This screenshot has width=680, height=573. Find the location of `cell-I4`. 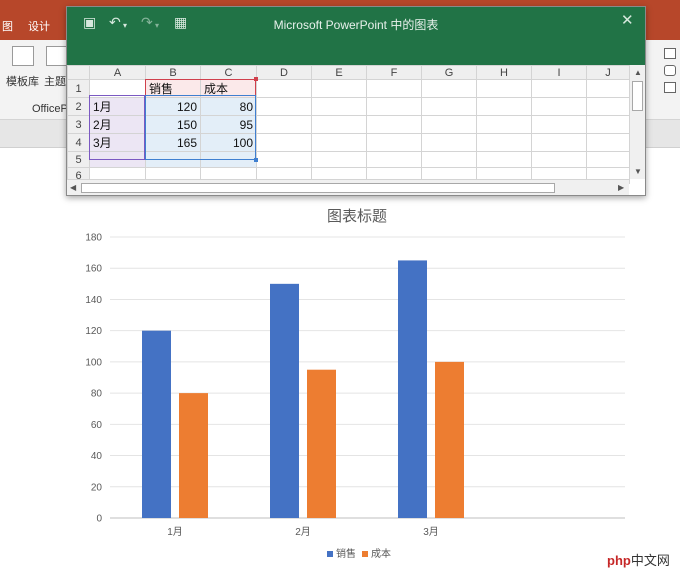

cell-I4 is located at coordinates (559, 142).